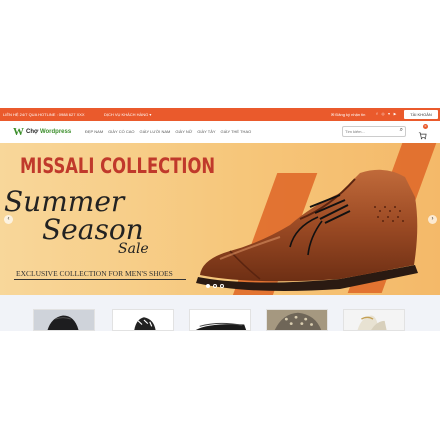 Image resolution: width=440 pixels, height=440 pixels. Describe the element at coordinates (425, 126) in the screenshot. I see `cart-count-badge: 0` at that location.